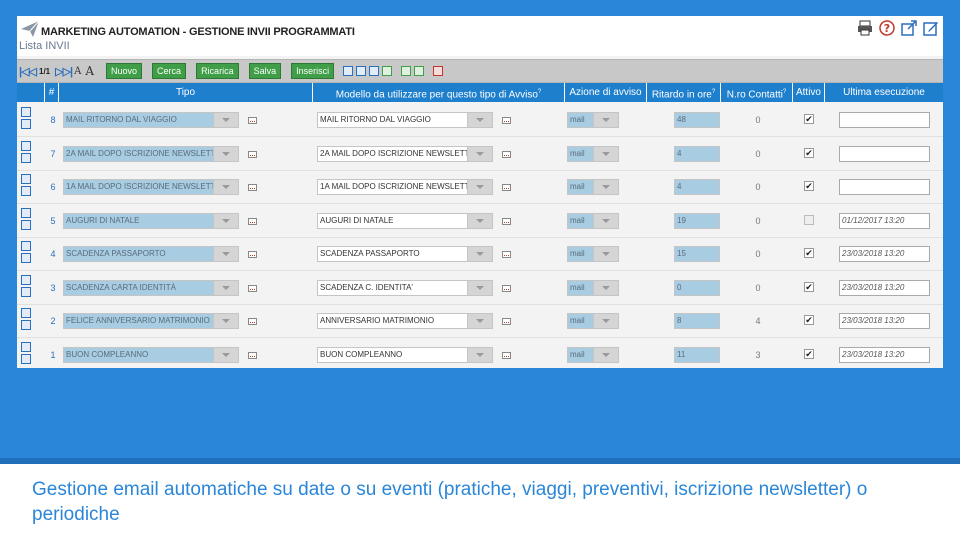 This screenshot has height=540, width=960. Describe the element at coordinates (53, 187) in the screenshot. I see `row-number: 6` at that location.